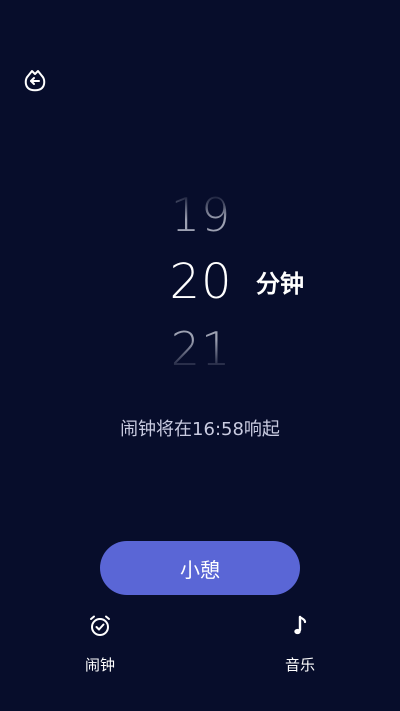 The width and height of the screenshot is (400, 711). Describe the element at coordinates (200, 647) in the screenshot. I see `bottom-navigation: 闹钟 音乐` at that location.